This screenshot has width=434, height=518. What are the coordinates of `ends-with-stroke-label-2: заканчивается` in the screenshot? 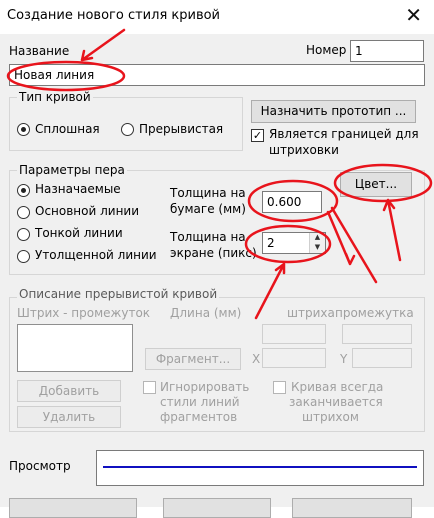 It's located at (336, 402).